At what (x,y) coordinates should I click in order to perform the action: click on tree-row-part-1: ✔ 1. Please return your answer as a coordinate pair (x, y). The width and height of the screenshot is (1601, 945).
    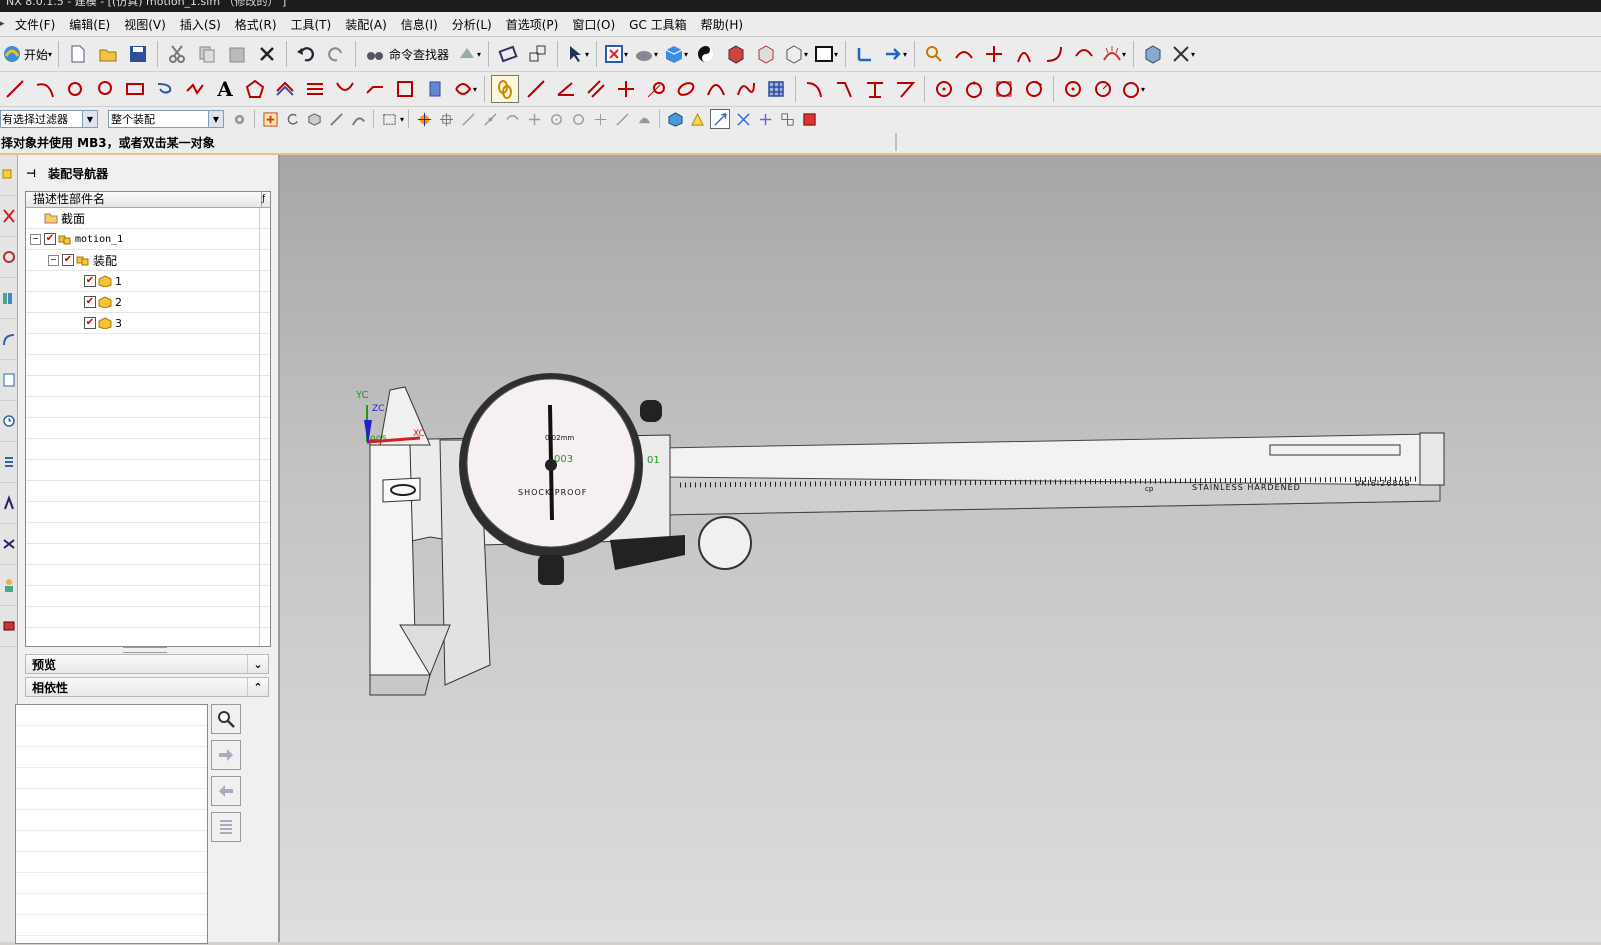
    Looking at the image, I should click on (148, 281).